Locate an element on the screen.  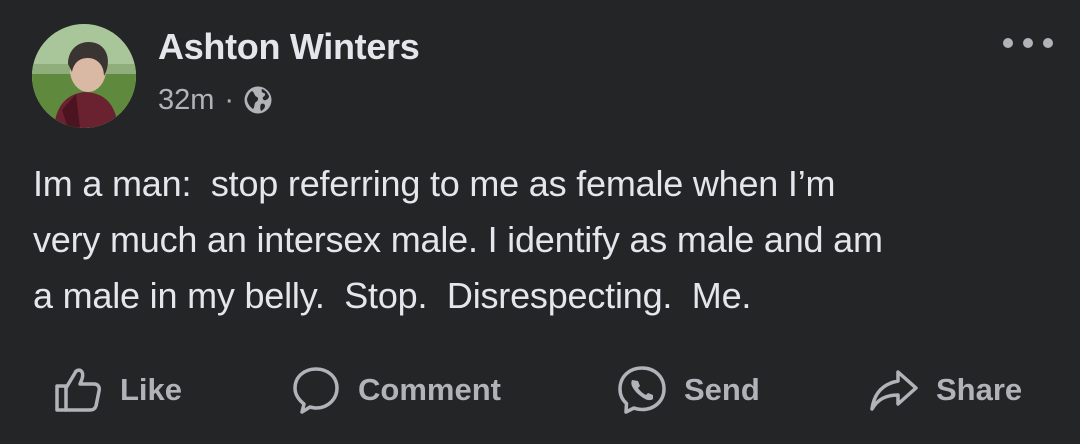
send-label: Send is located at coordinates (722, 389).